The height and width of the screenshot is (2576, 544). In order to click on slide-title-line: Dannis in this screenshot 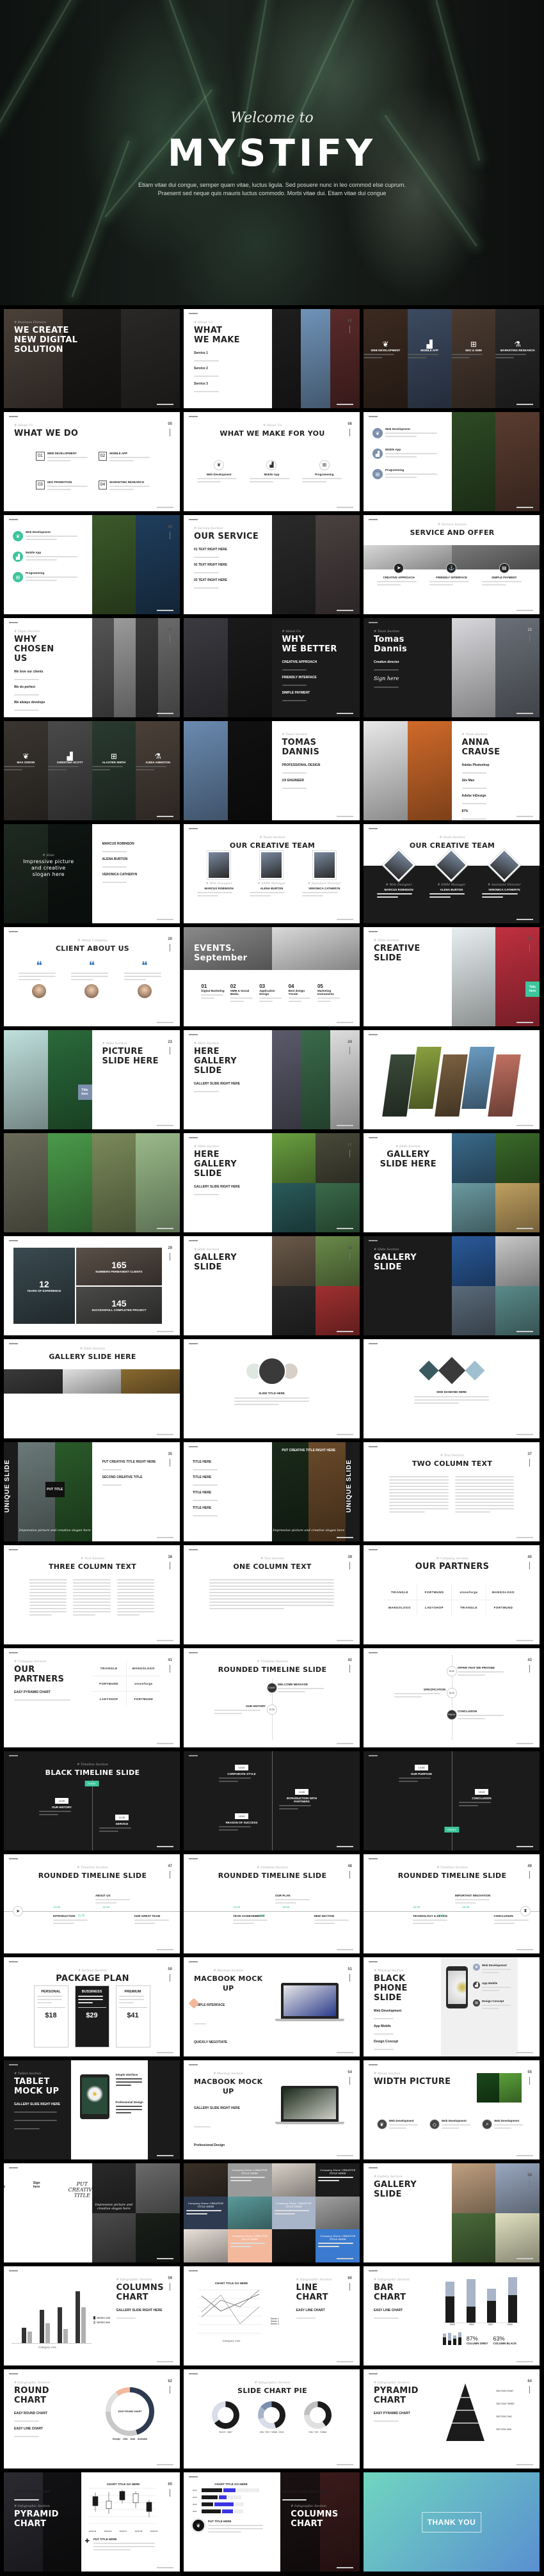, I will do `click(391, 649)`.